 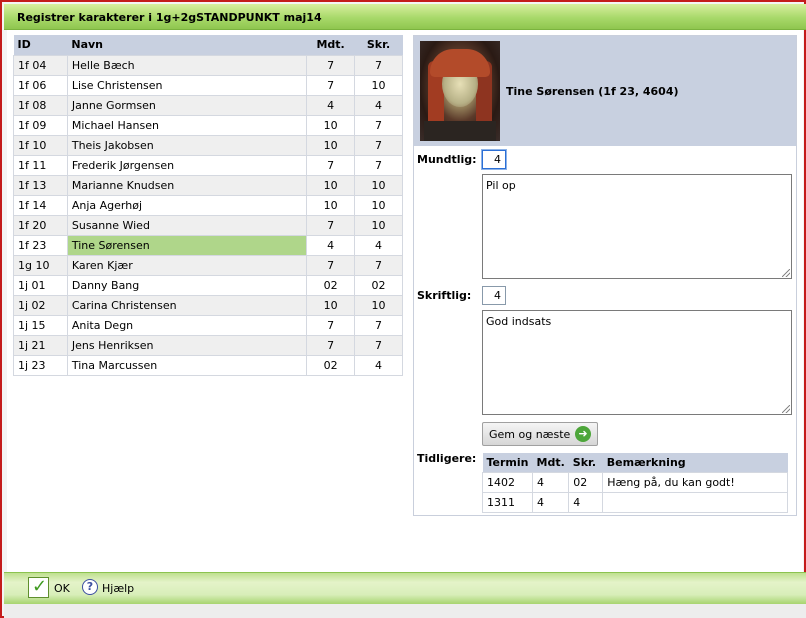 What do you see at coordinates (695, 462) in the screenshot?
I see `history-header-note: Bemærkning` at bounding box center [695, 462].